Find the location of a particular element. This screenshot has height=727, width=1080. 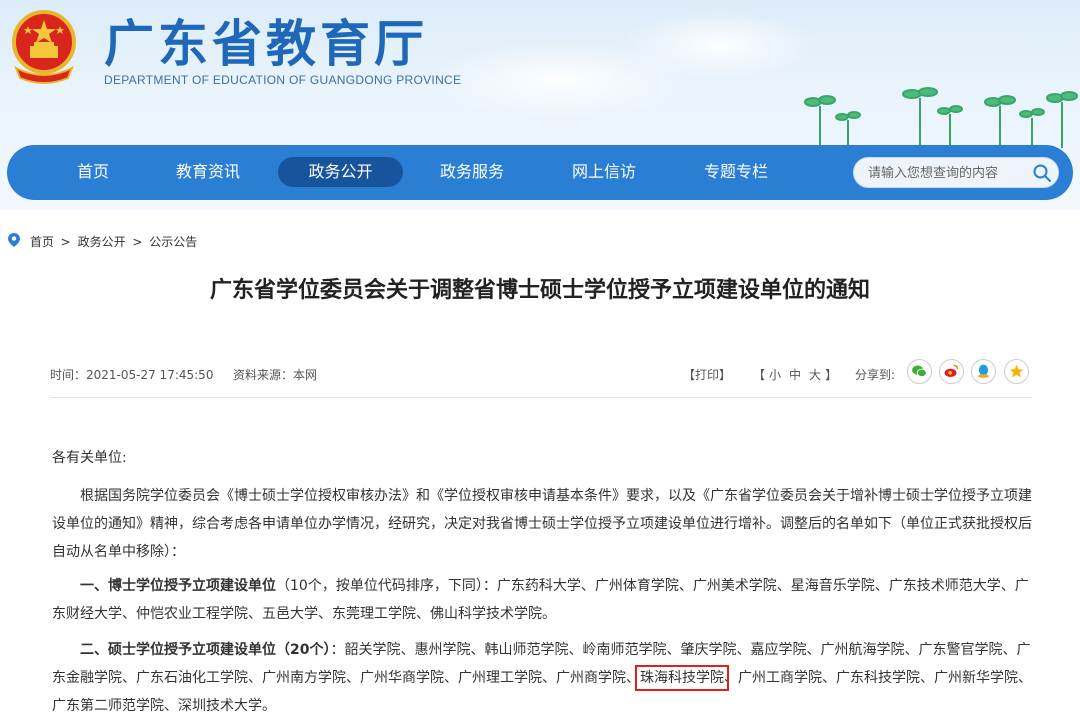

highlighted-school: 珠海科技学院 is located at coordinates (682, 678).